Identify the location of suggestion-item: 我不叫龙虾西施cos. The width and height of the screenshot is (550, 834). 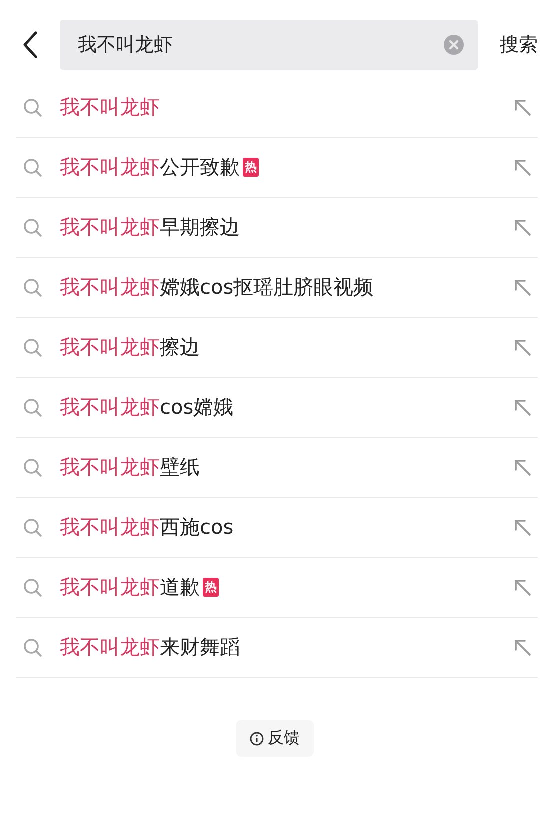
(147, 527).